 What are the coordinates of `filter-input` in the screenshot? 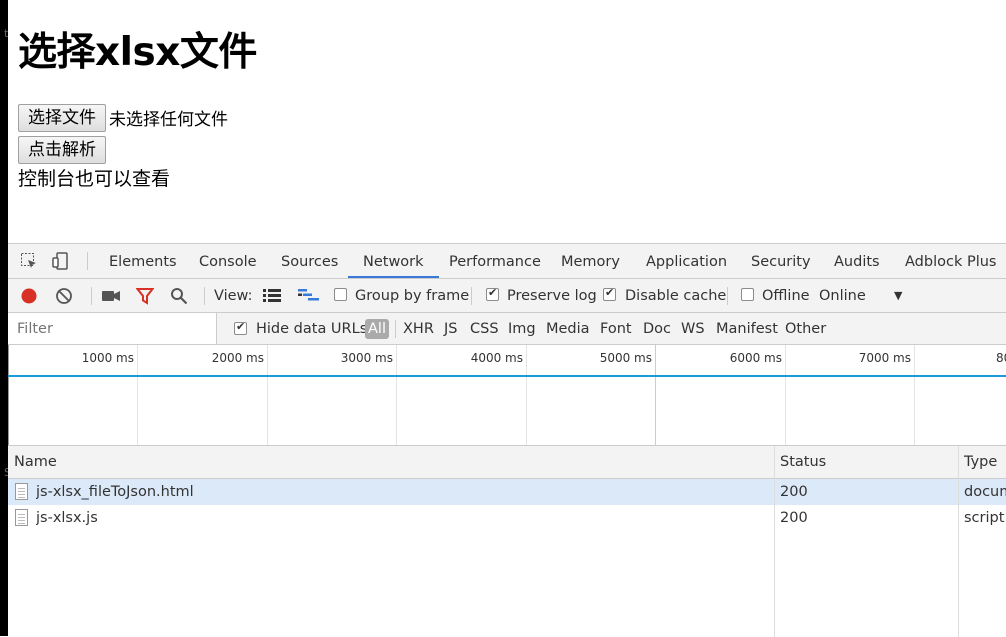 It's located at (112, 328).